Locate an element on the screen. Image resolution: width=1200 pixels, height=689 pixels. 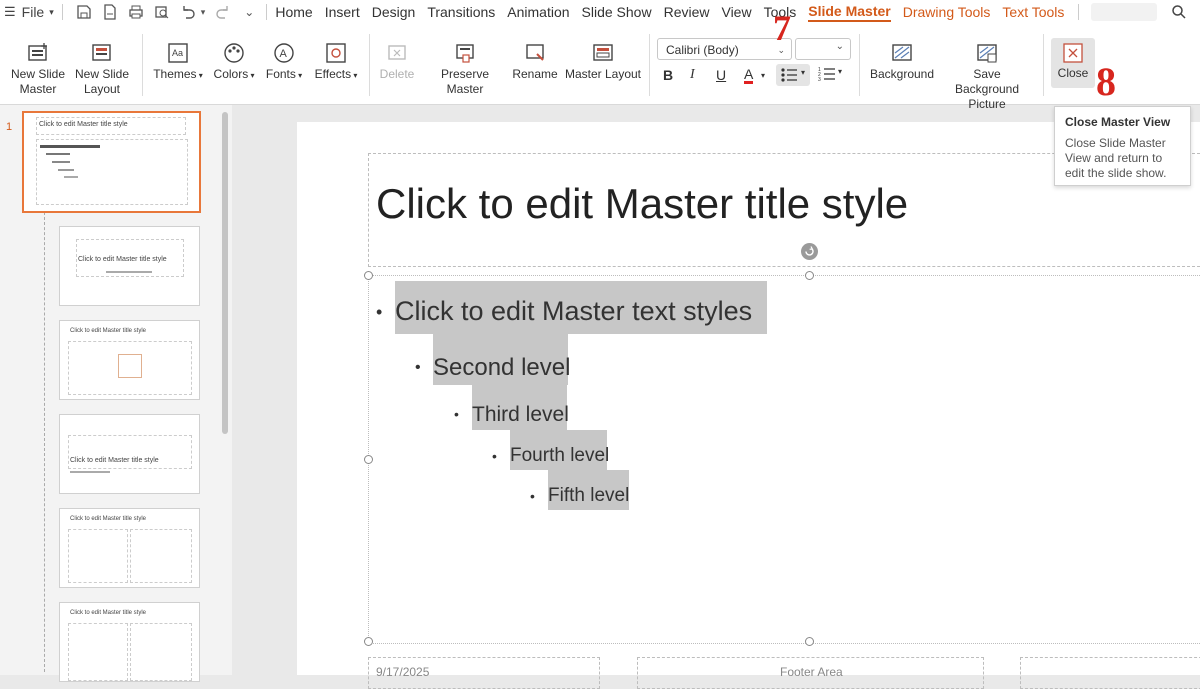
font-size-select: ⌄ is located at coordinates (823, 49).